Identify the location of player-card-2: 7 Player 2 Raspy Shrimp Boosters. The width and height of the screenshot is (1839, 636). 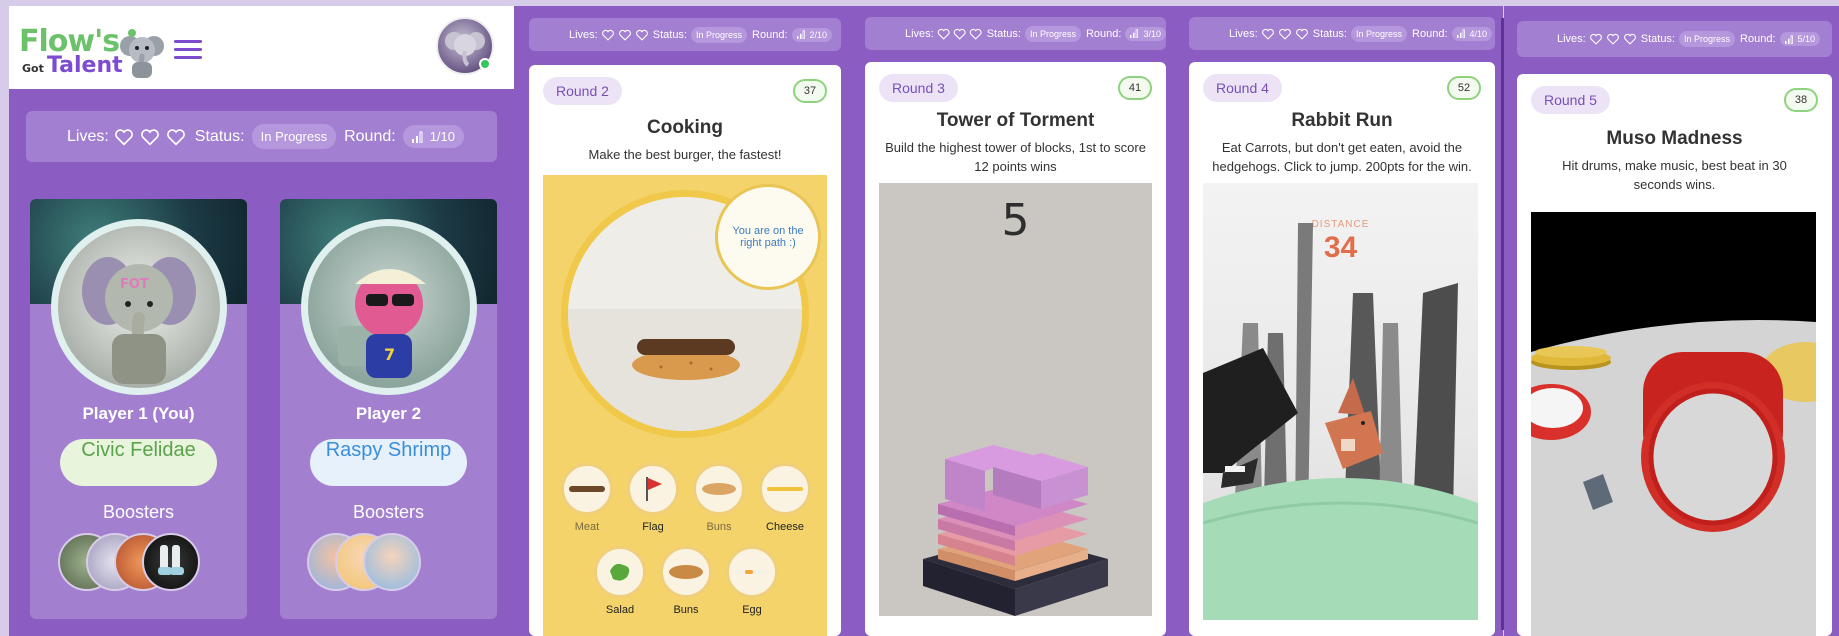
(388, 409).